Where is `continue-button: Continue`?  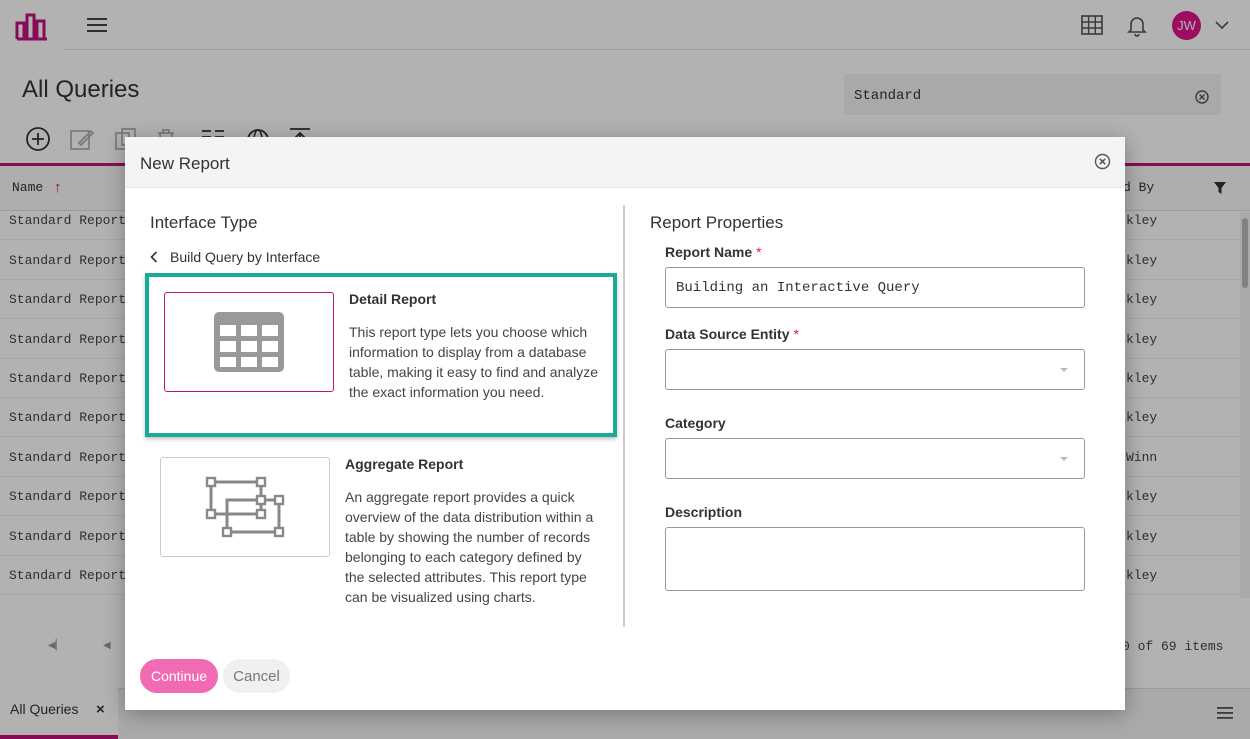 continue-button: Continue is located at coordinates (179, 676).